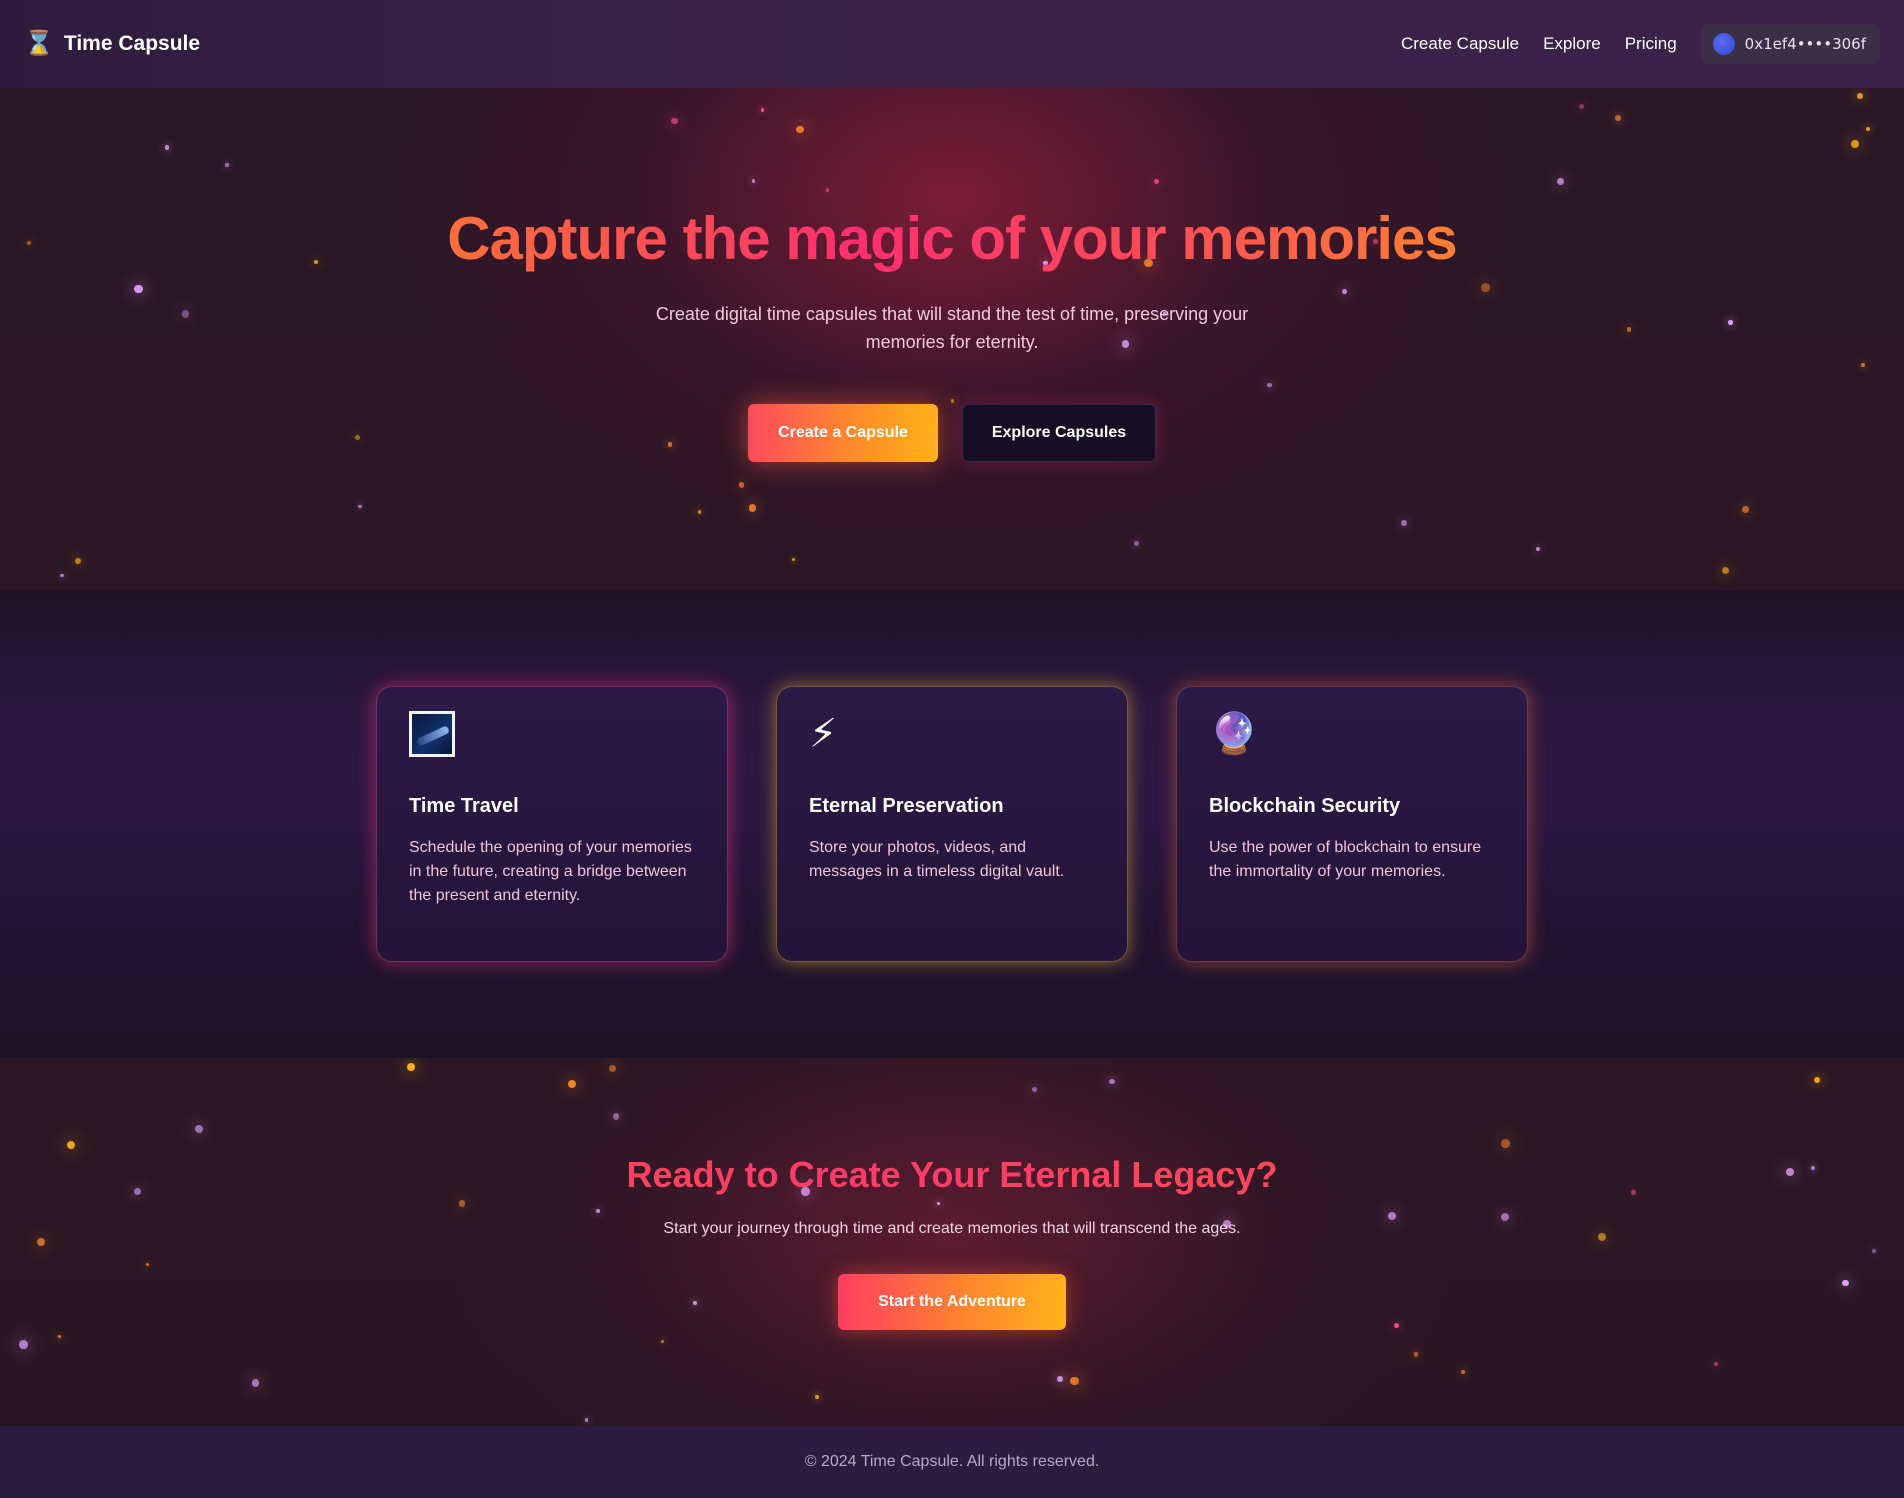 This screenshot has width=1904, height=1498. Describe the element at coordinates (952, 1175) in the screenshot. I see `cta-title: Ready to Create Your Eternal Legacy?` at that location.